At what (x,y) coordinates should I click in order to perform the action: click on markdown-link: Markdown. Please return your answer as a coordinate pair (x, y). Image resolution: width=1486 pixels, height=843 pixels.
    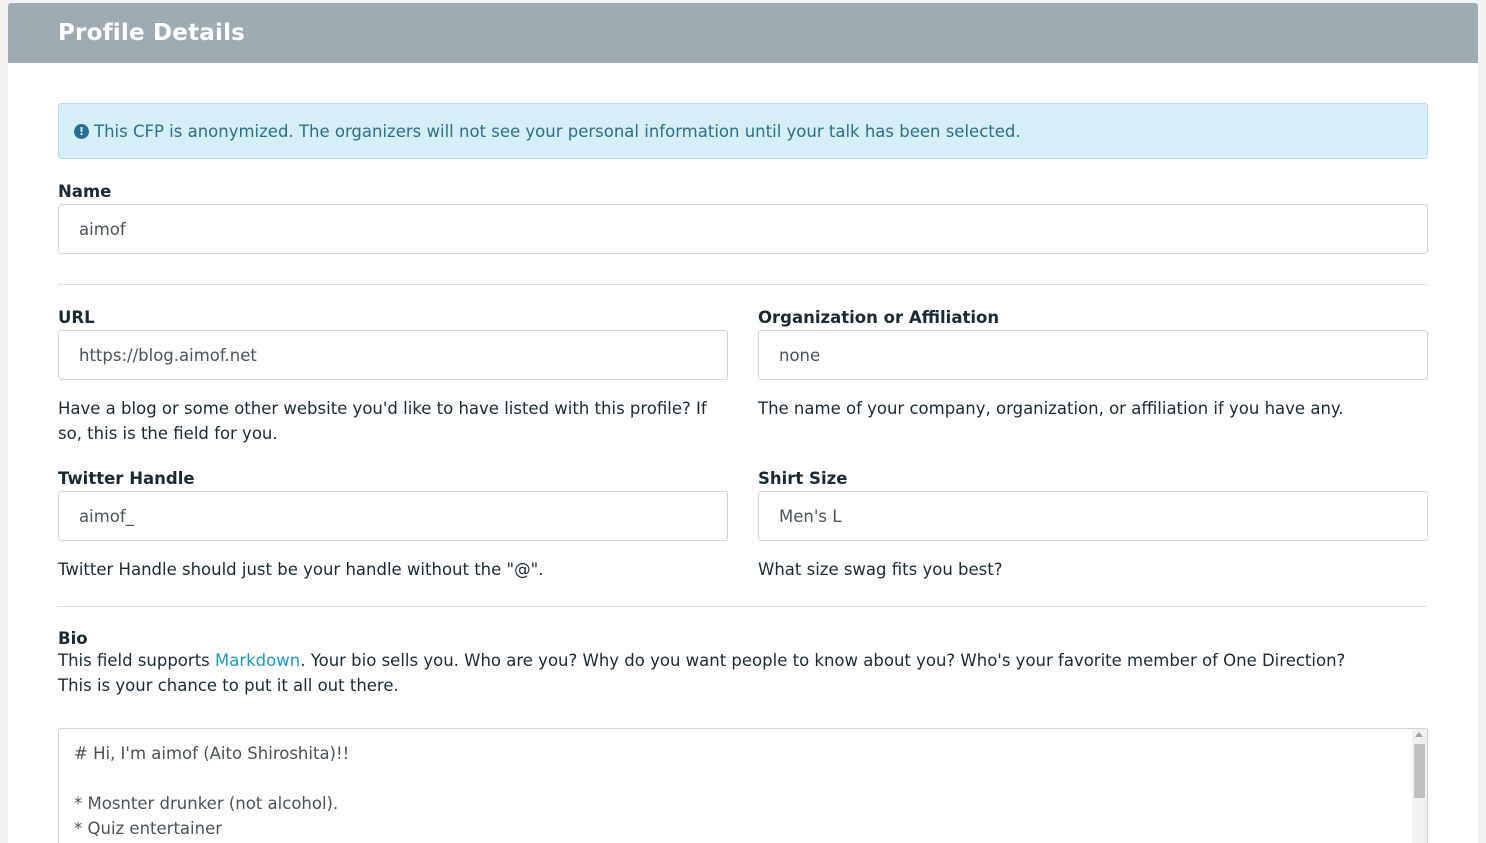
    Looking at the image, I should click on (257, 660).